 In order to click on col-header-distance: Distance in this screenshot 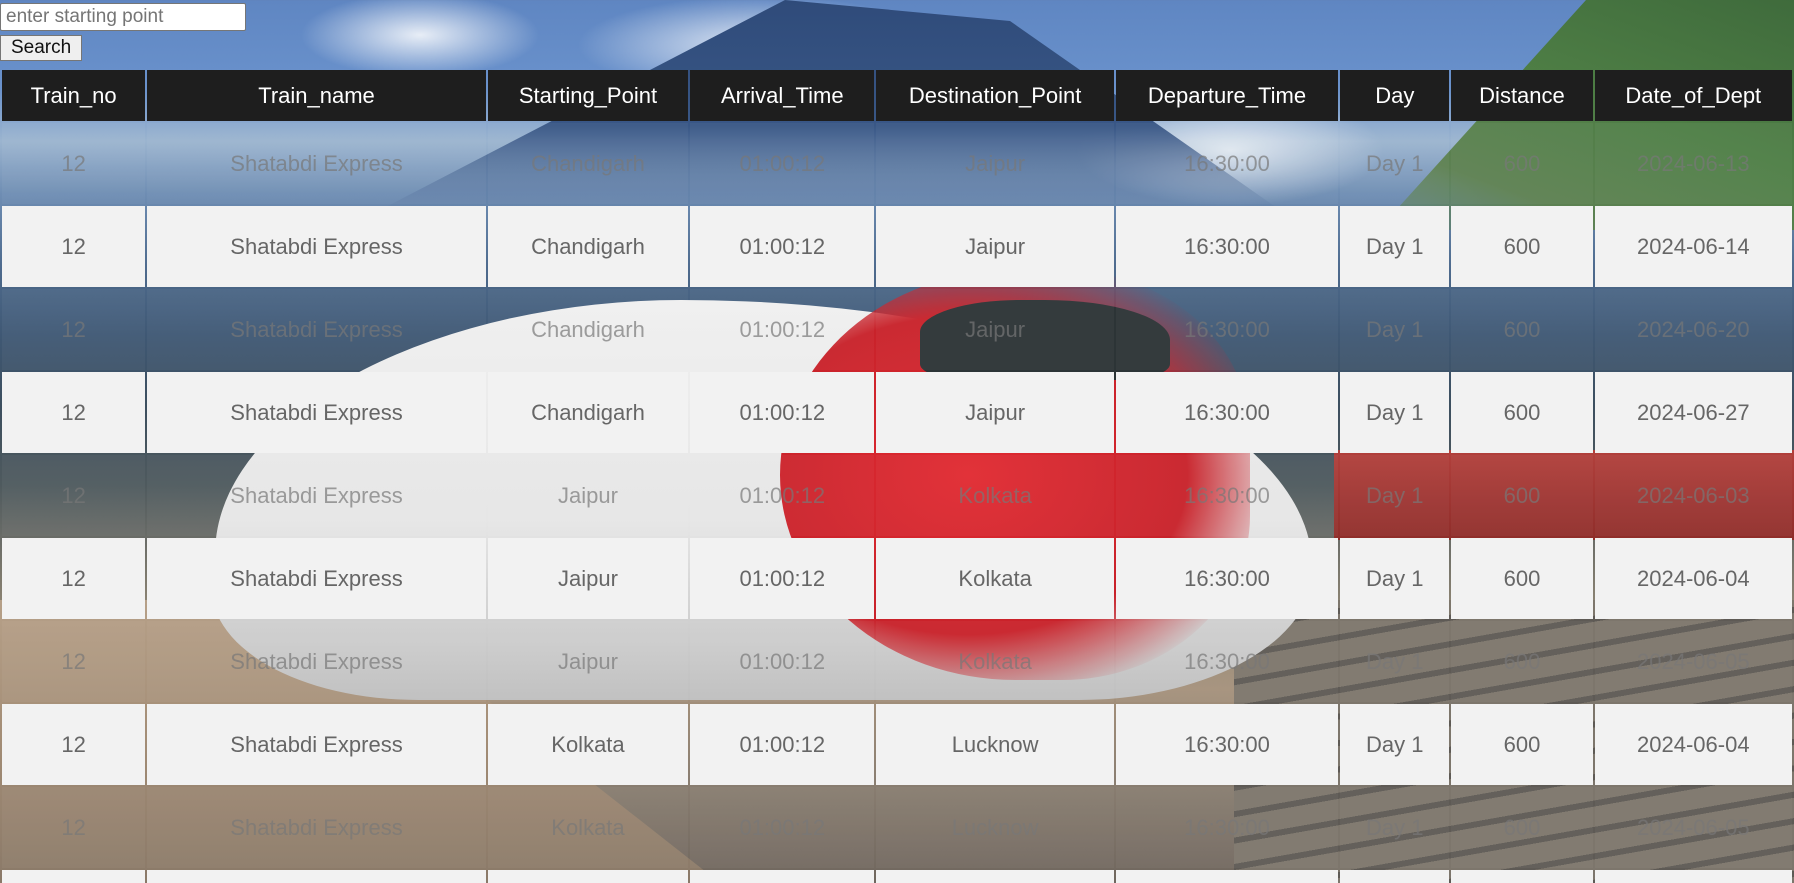, I will do `click(1522, 95)`.